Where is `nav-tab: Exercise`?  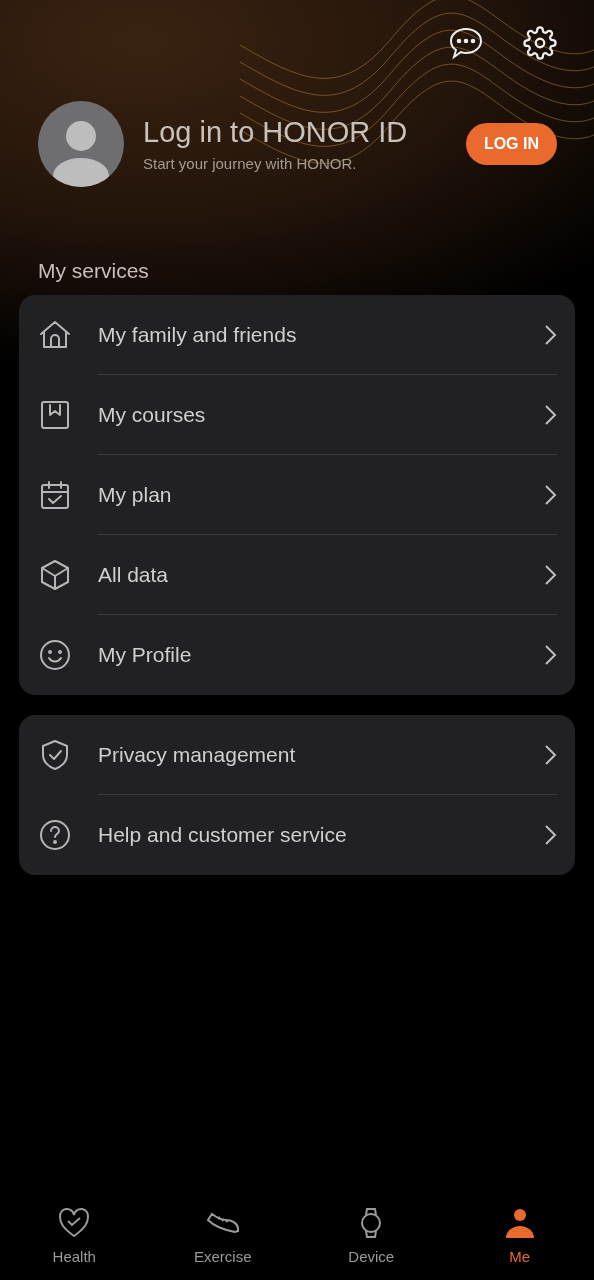 nav-tab: Exercise is located at coordinates (222, 1230).